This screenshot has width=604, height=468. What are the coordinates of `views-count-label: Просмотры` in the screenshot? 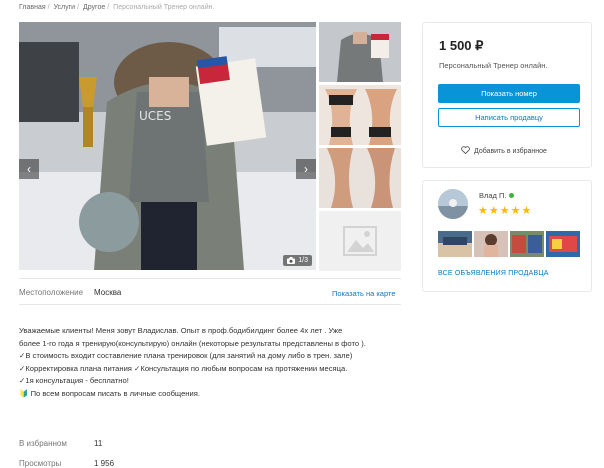 It's located at (40, 463).